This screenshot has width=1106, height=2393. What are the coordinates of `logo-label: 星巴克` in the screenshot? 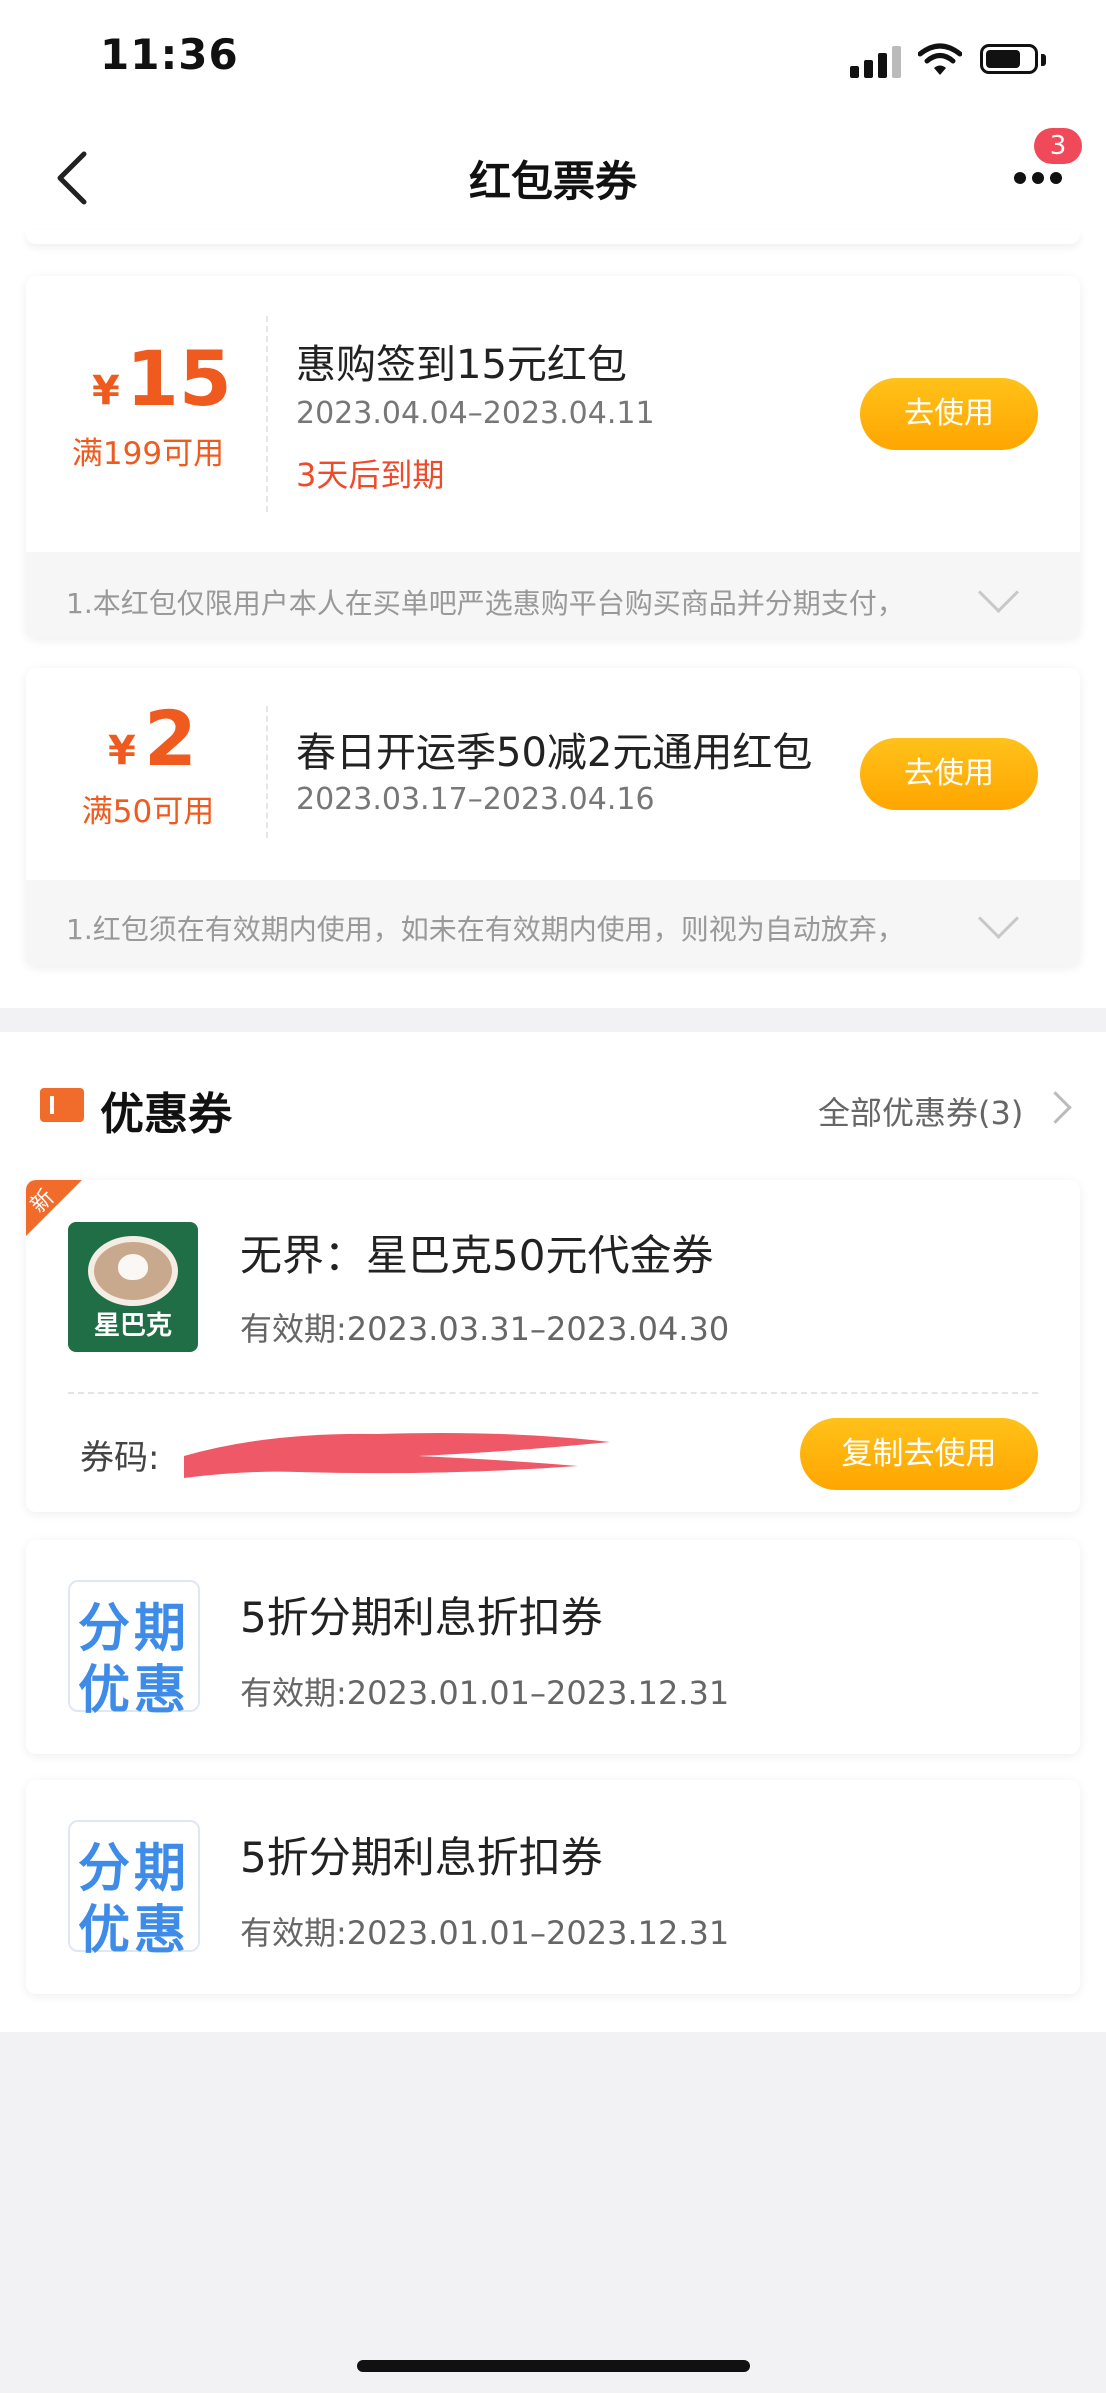 It's located at (132, 1326).